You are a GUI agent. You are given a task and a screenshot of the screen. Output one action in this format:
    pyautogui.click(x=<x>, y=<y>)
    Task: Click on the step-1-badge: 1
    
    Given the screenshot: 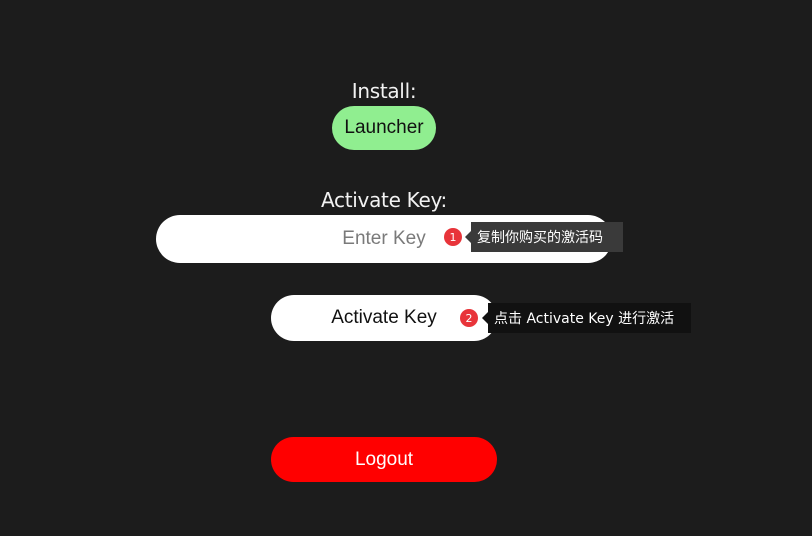 What is the action you would take?
    pyautogui.click(x=453, y=237)
    